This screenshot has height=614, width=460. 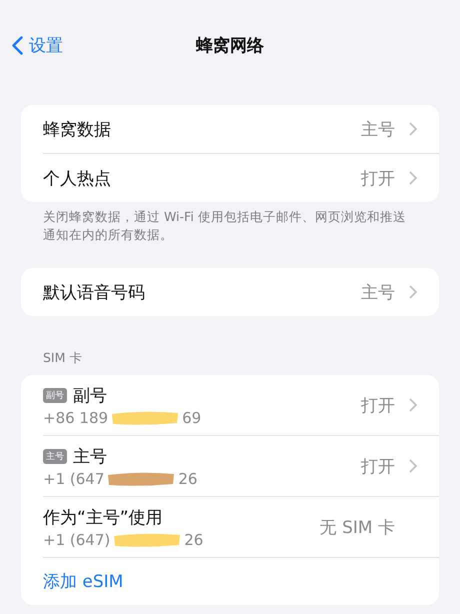 I want to click on row-label: 个人热点, so click(x=77, y=179).